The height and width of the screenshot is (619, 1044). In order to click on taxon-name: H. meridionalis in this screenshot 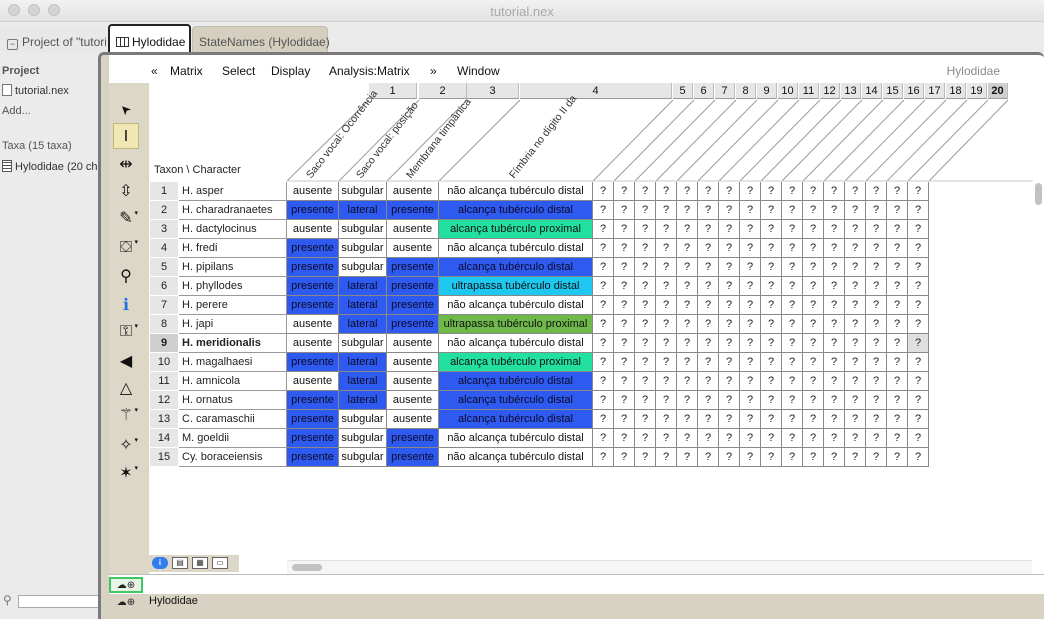, I will do `click(233, 343)`.